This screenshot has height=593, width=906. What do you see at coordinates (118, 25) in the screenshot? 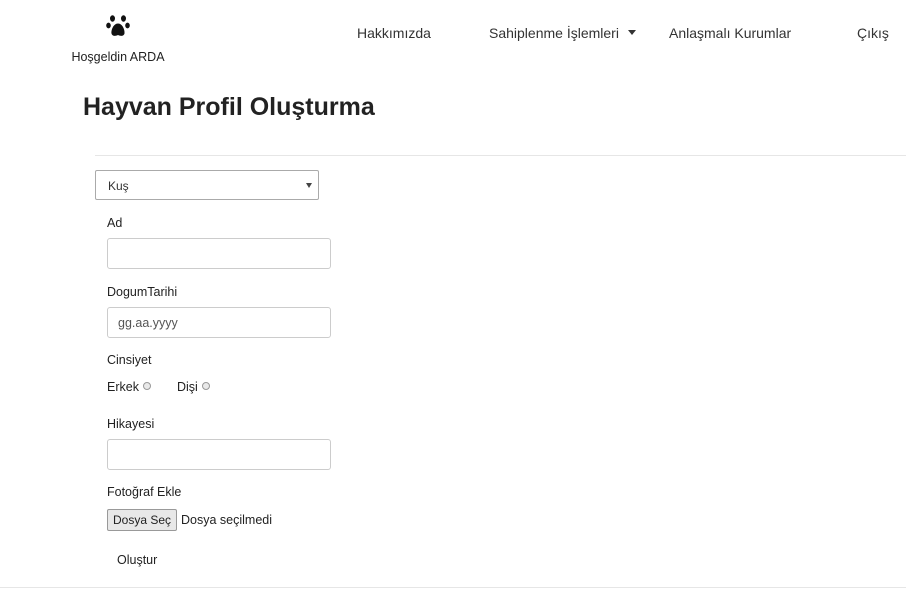
I see `paw-icon` at bounding box center [118, 25].